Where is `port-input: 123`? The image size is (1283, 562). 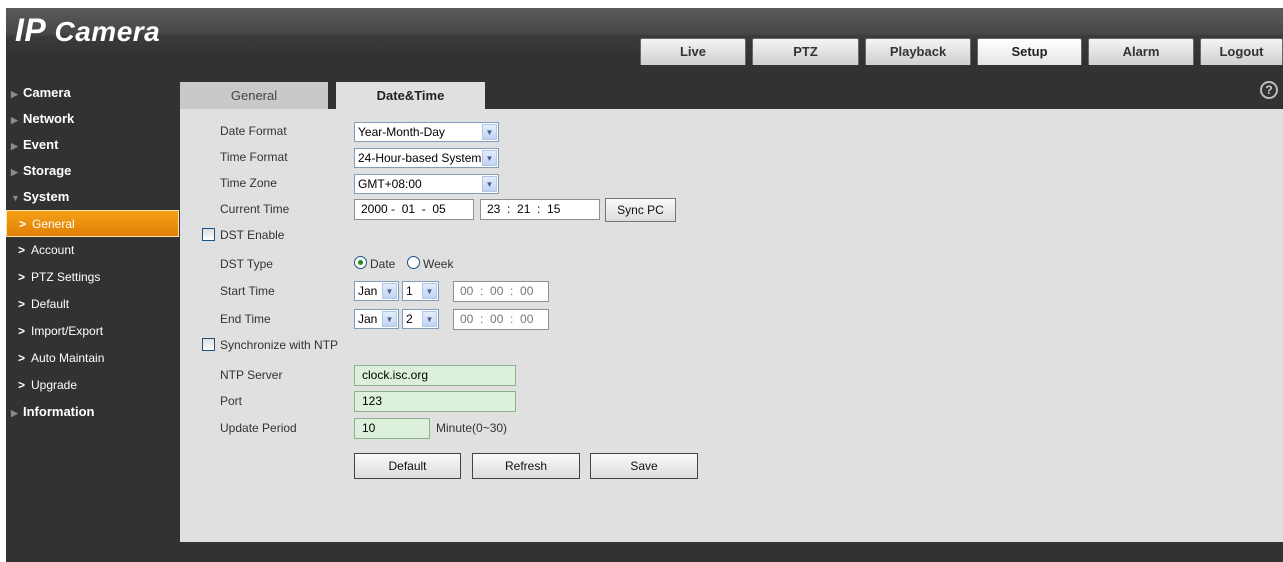 port-input: 123 is located at coordinates (435, 401).